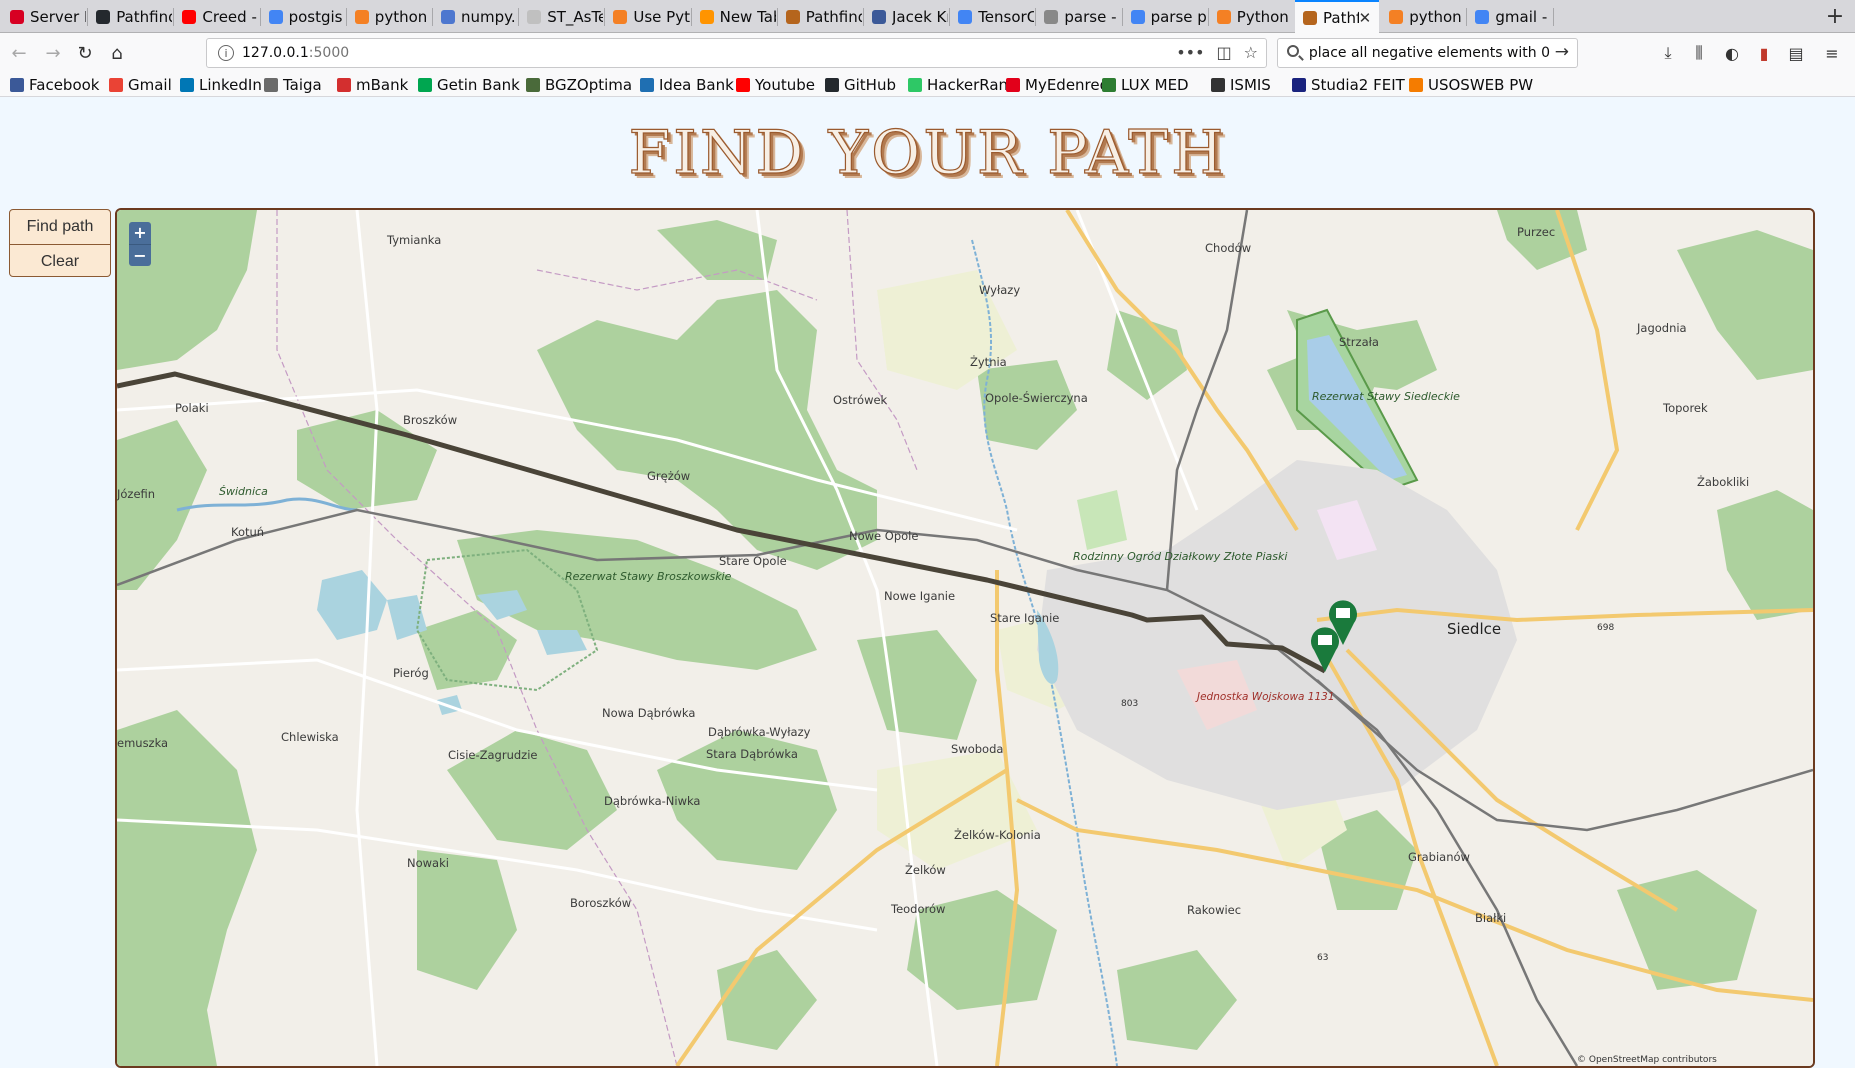 The height and width of the screenshot is (1068, 1855). Describe the element at coordinates (648, 713) in the screenshot. I see `place-label: Nowa Dąbrówka` at that location.